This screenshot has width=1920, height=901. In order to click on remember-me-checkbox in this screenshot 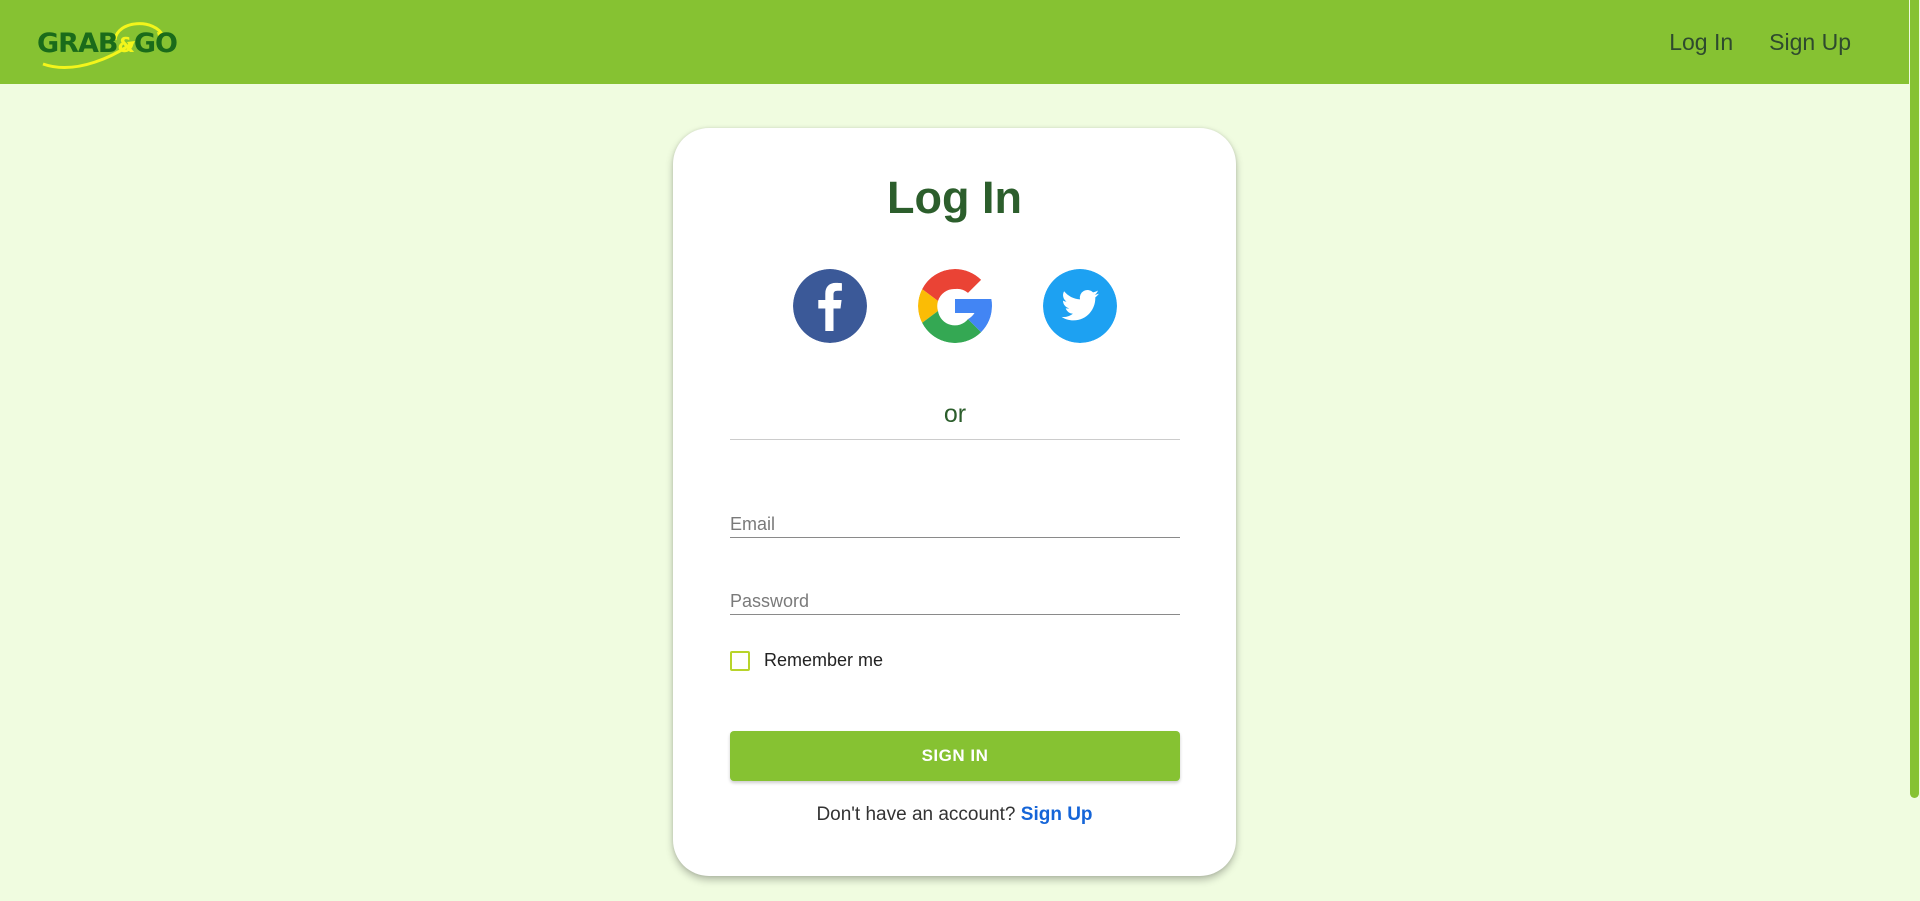, I will do `click(740, 660)`.